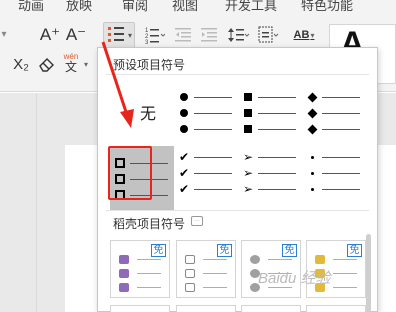 The width and height of the screenshot is (396, 312). Describe the element at coordinates (237, 74) in the screenshot. I see `preset-divider` at that location.